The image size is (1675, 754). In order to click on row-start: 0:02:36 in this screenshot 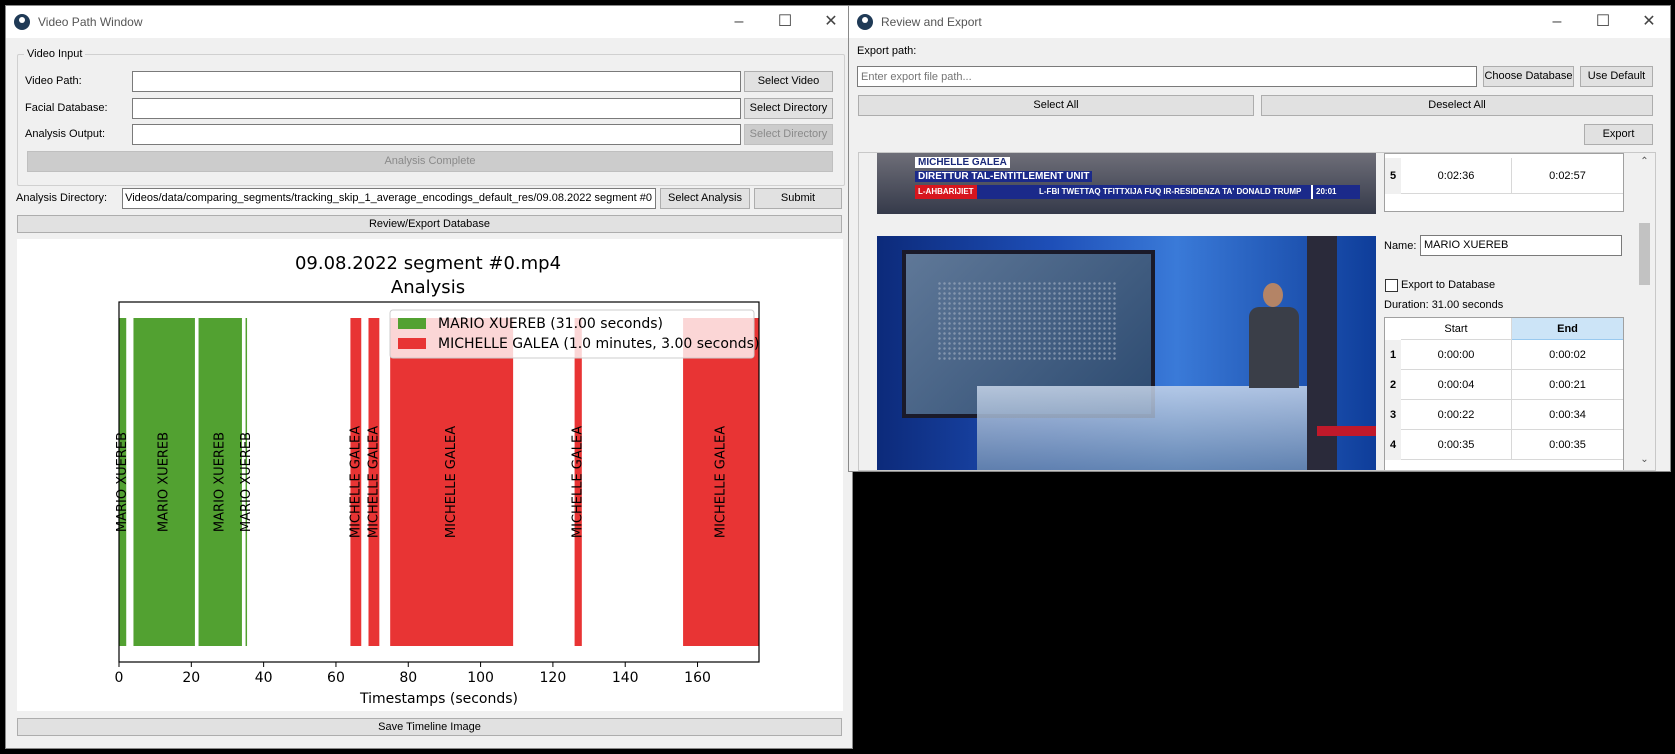, I will do `click(1456, 176)`.